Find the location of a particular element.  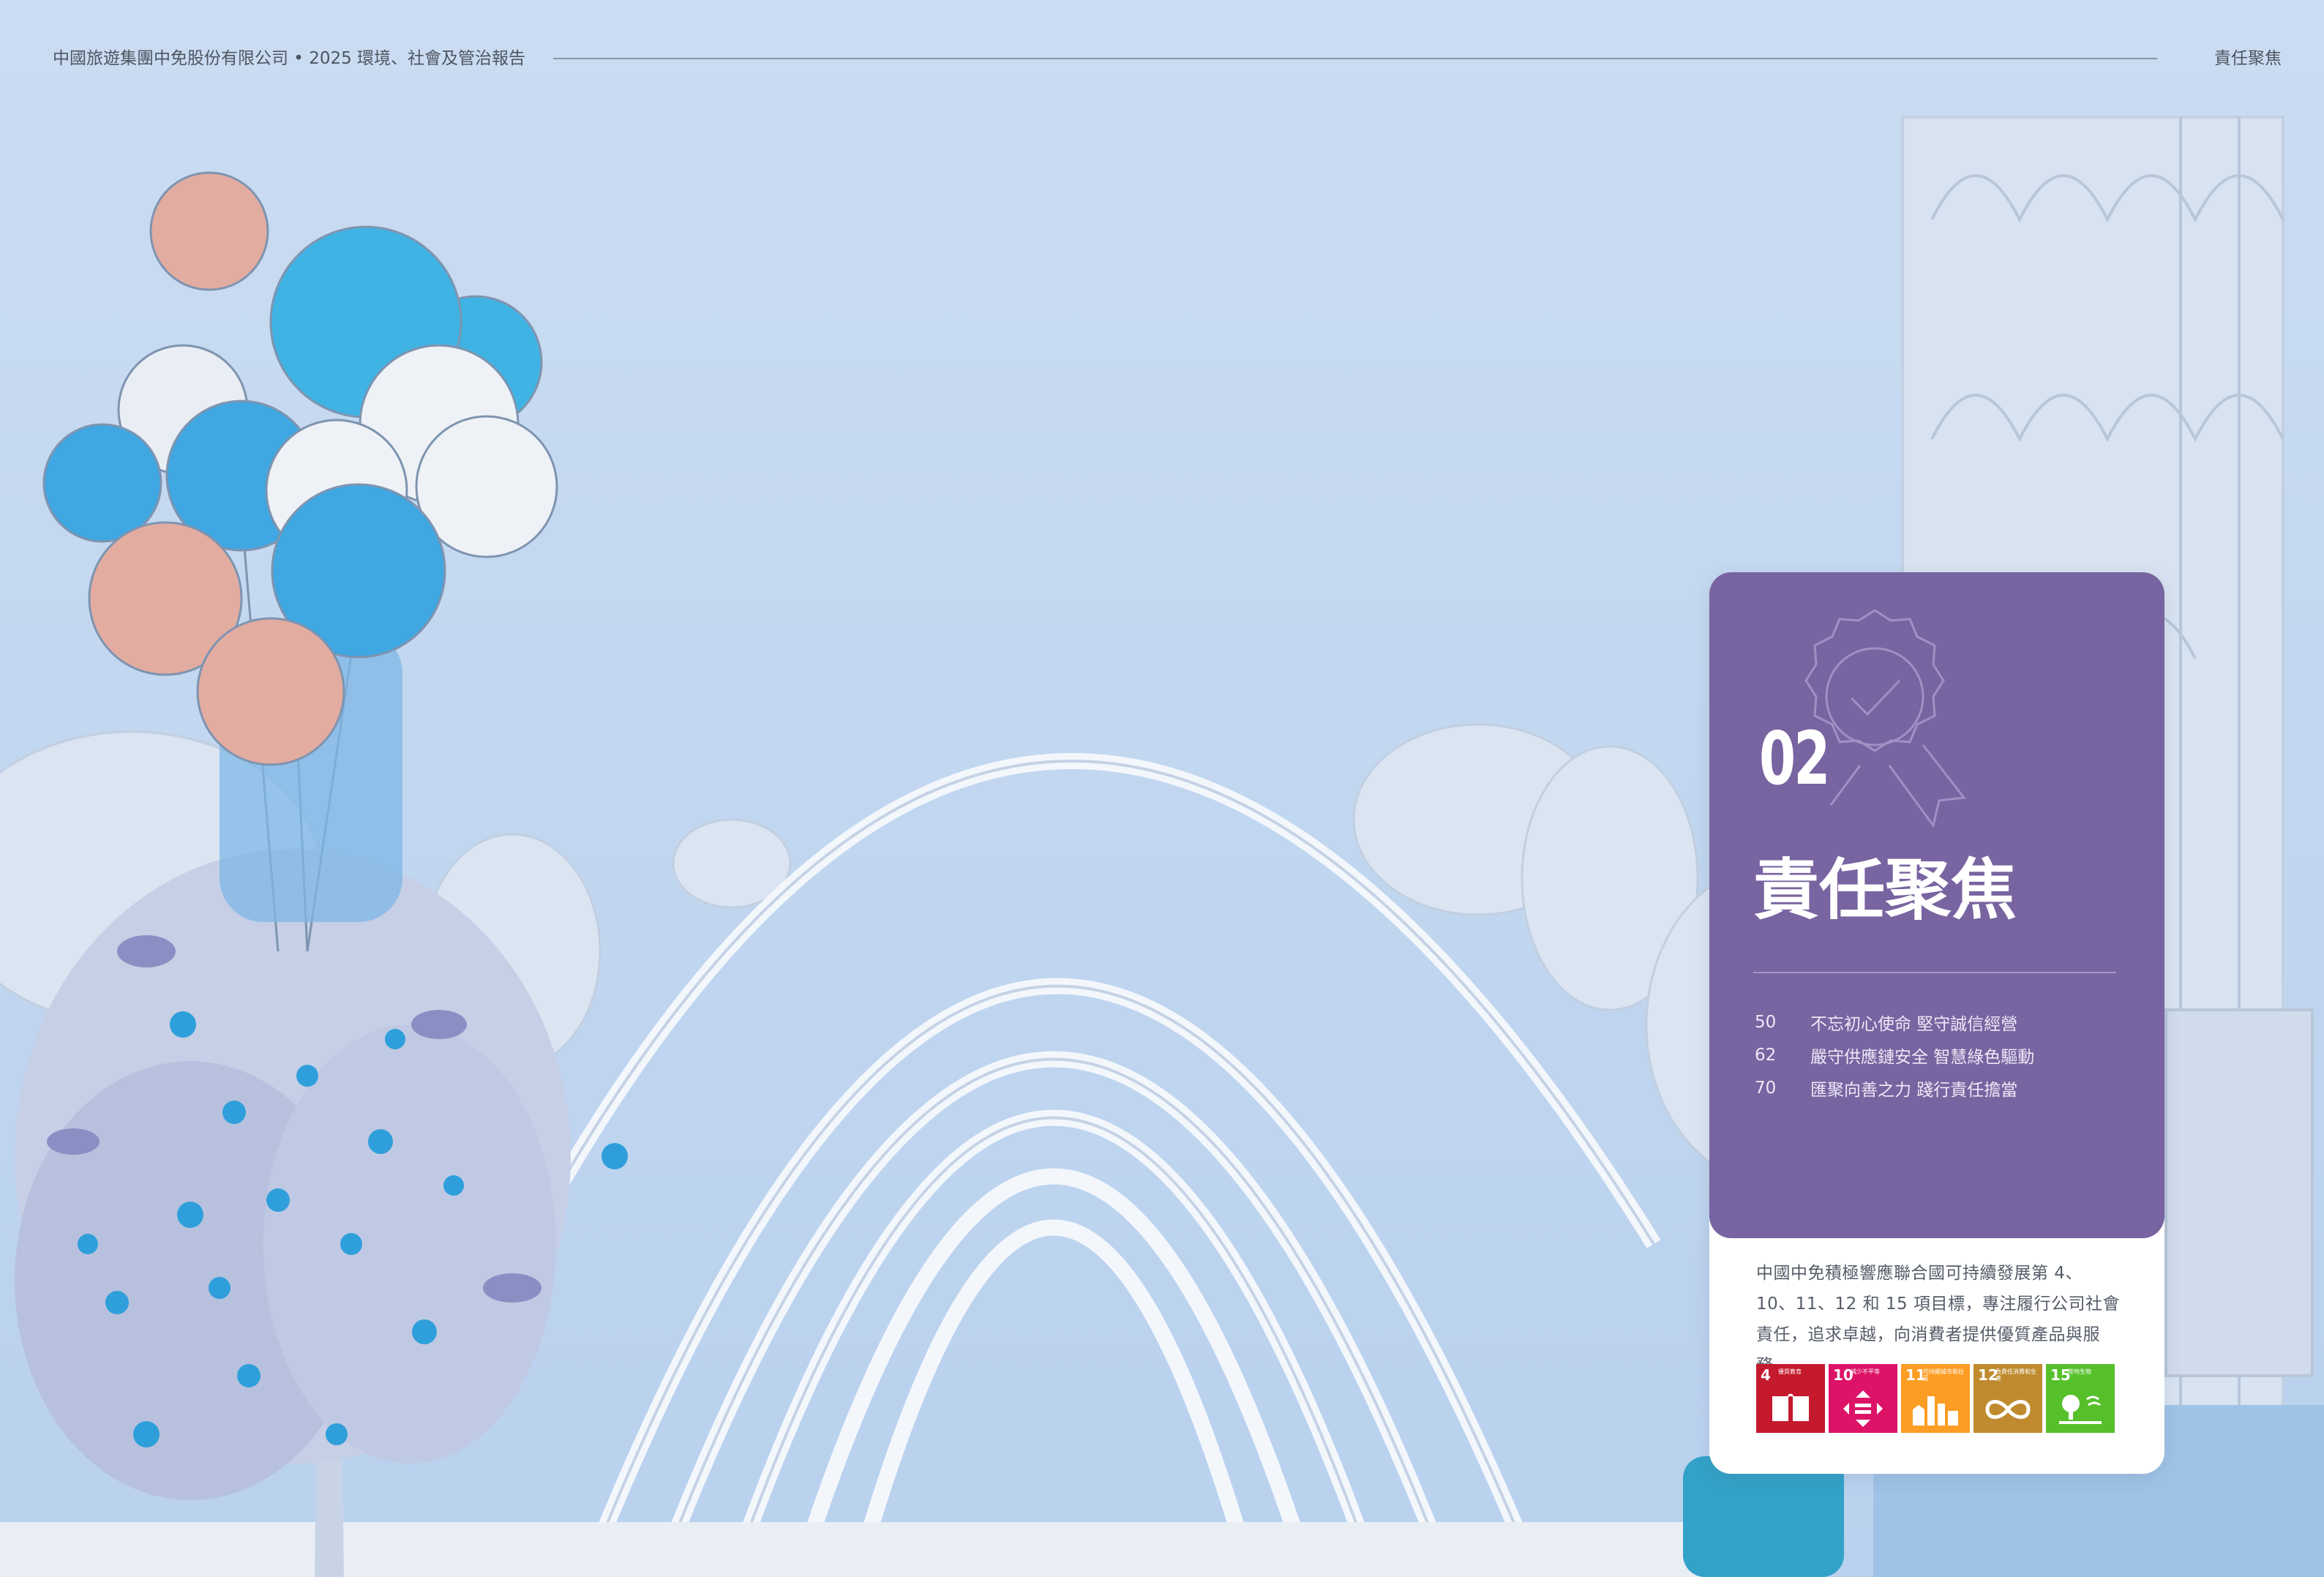

sdg-12-icon: 12 負責任消費和生產 is located at coordinates (2008, 1398).